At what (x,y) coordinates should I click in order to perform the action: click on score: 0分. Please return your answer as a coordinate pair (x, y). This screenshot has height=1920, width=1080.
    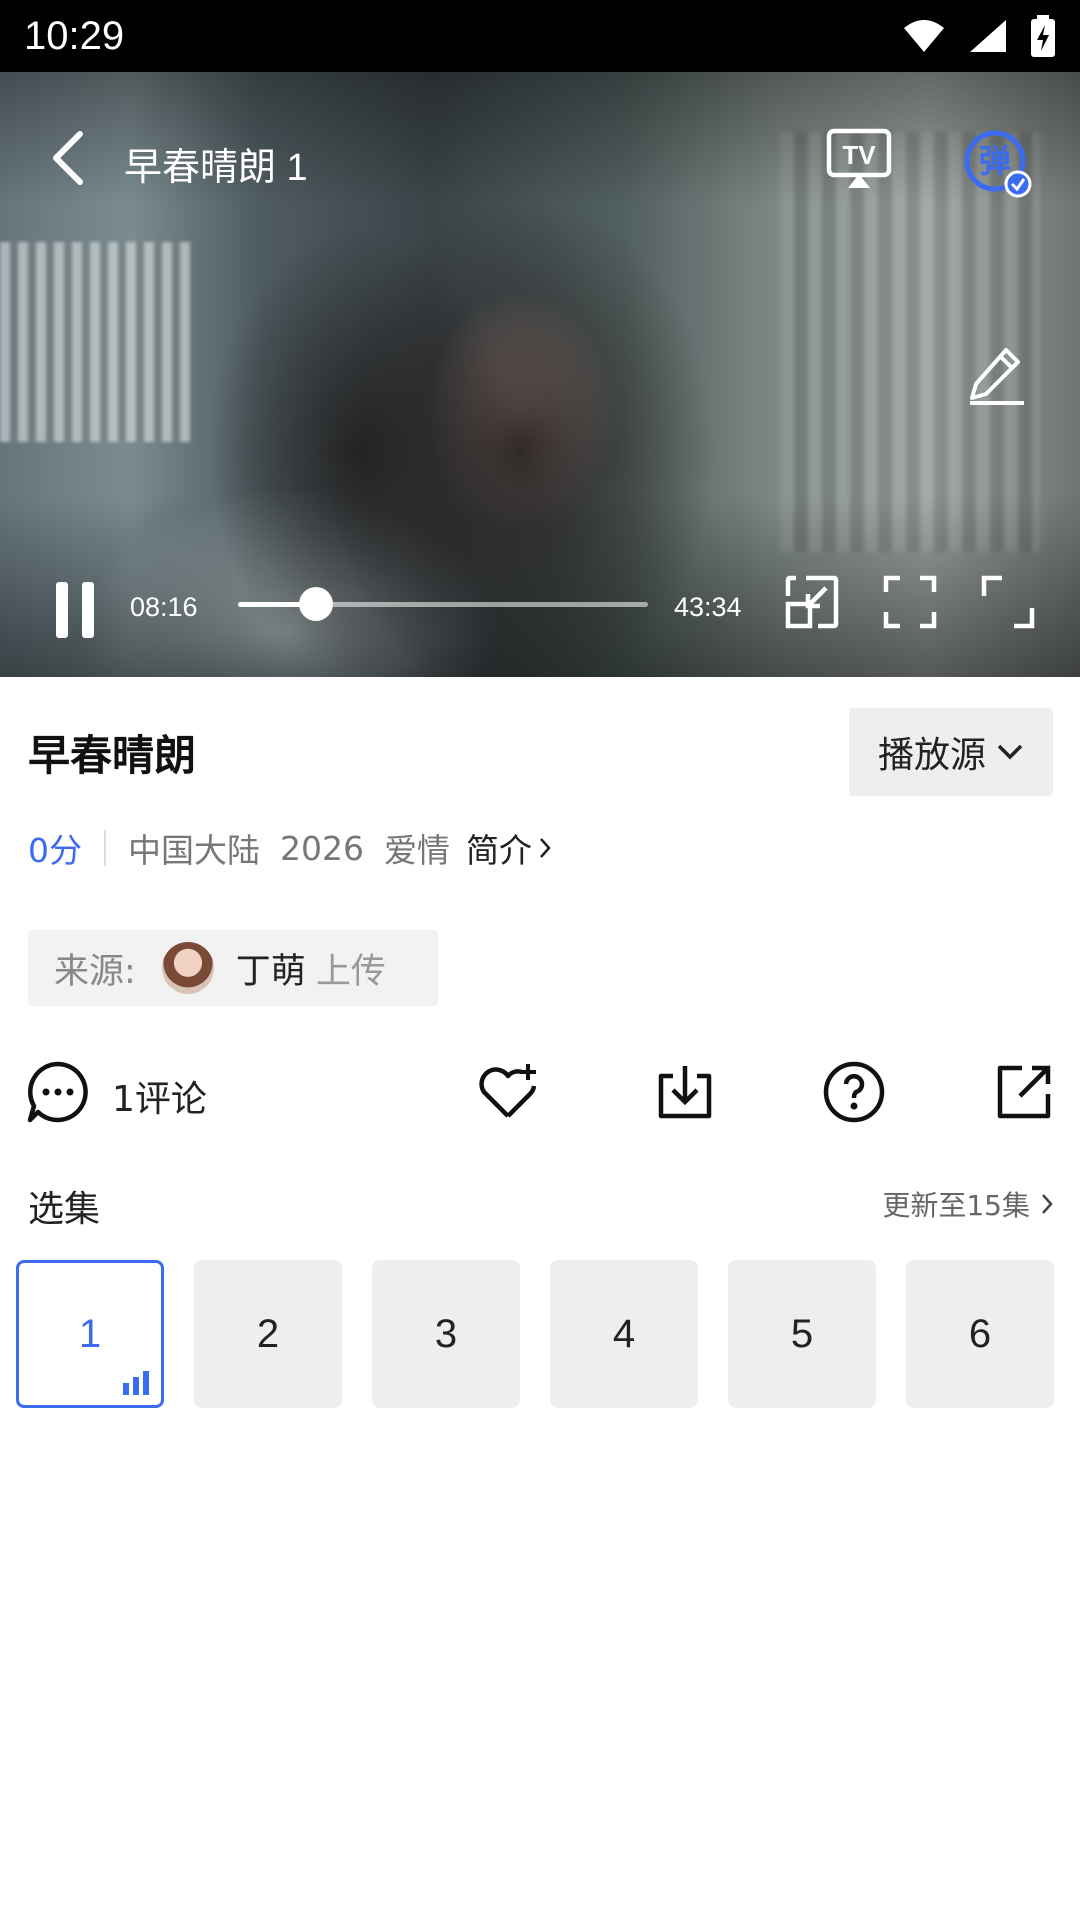
    Looking at the image, I should click on (55, 848).